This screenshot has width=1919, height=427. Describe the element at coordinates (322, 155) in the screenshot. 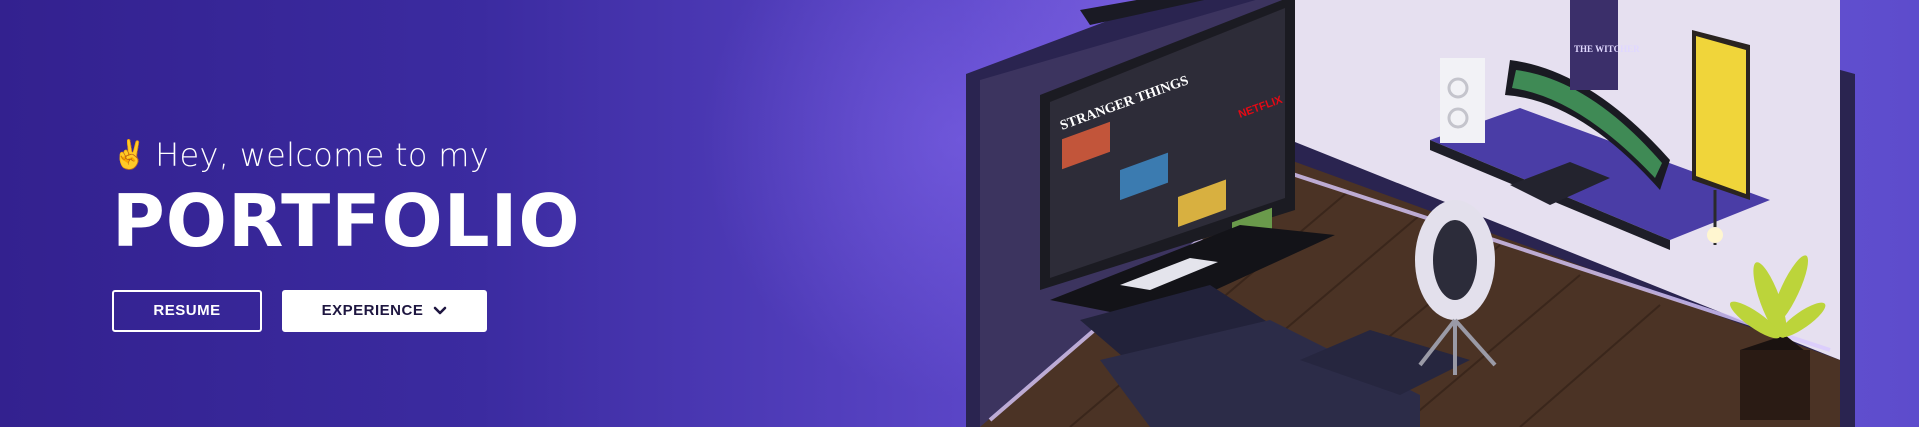

I see `greeting-text: Hey, welcome to my` at that location.